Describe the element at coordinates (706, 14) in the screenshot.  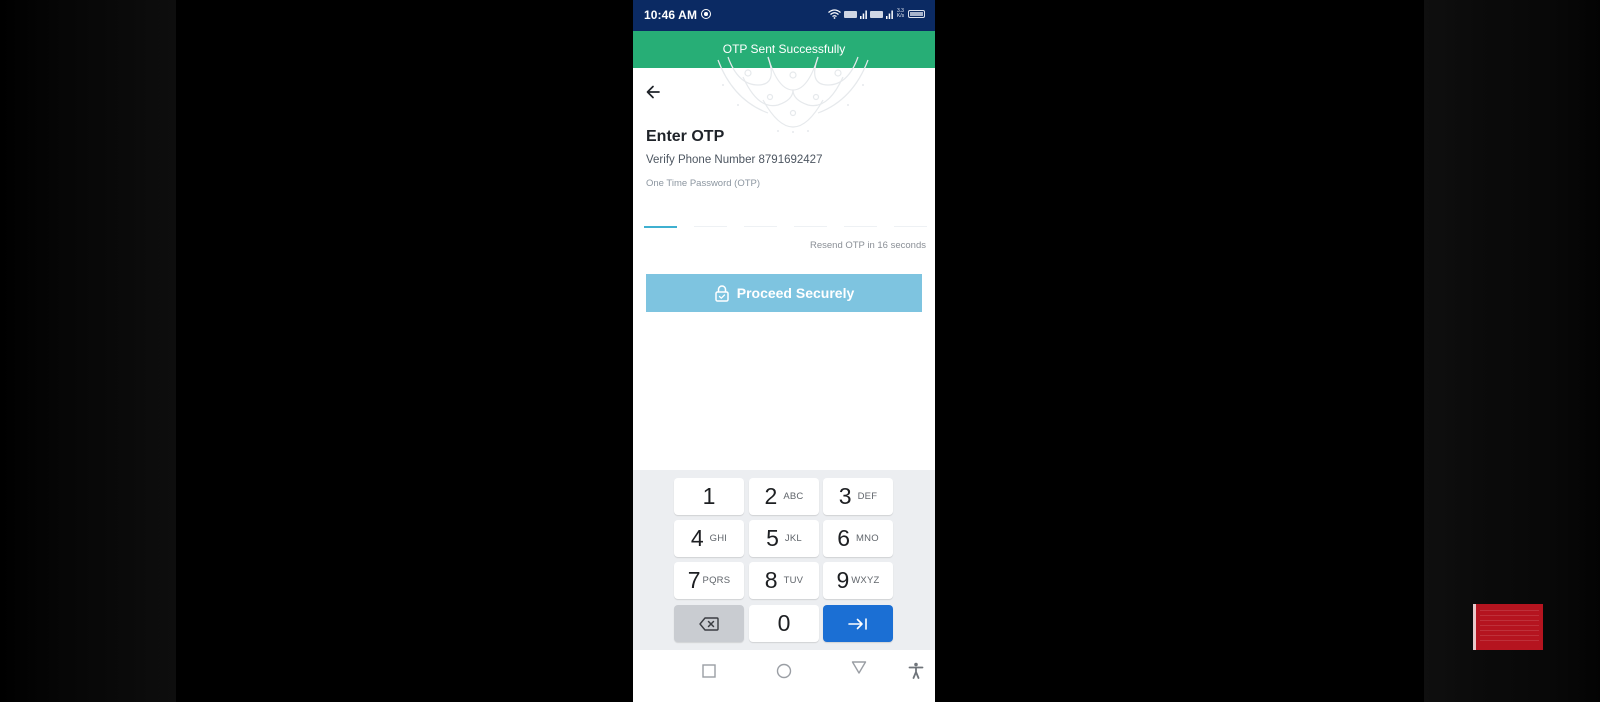
I see `screen-record-icon` at that location.